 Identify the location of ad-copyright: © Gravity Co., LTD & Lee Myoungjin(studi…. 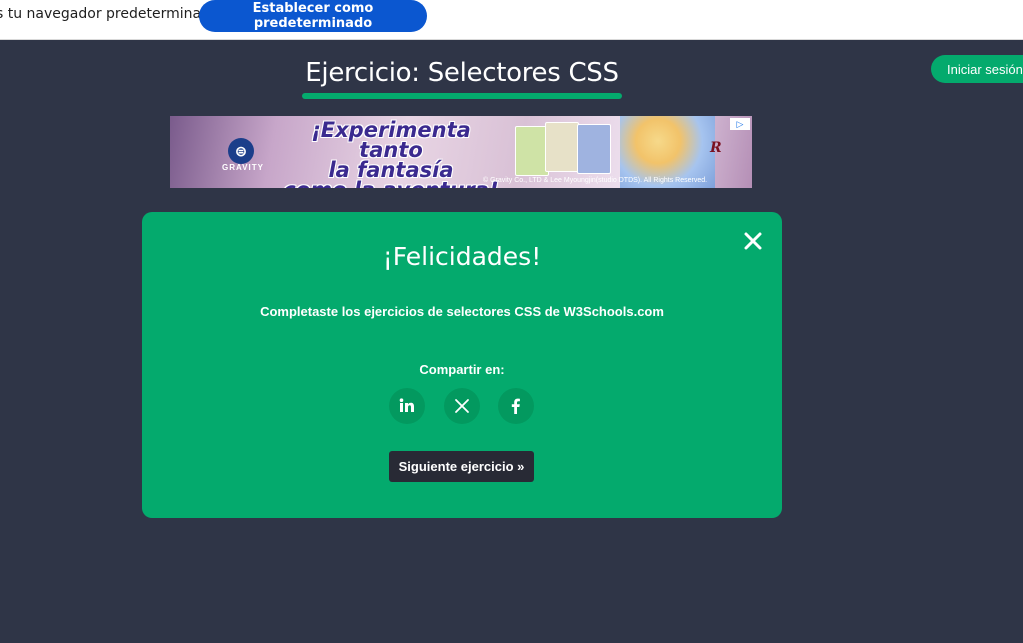
(595, 180).